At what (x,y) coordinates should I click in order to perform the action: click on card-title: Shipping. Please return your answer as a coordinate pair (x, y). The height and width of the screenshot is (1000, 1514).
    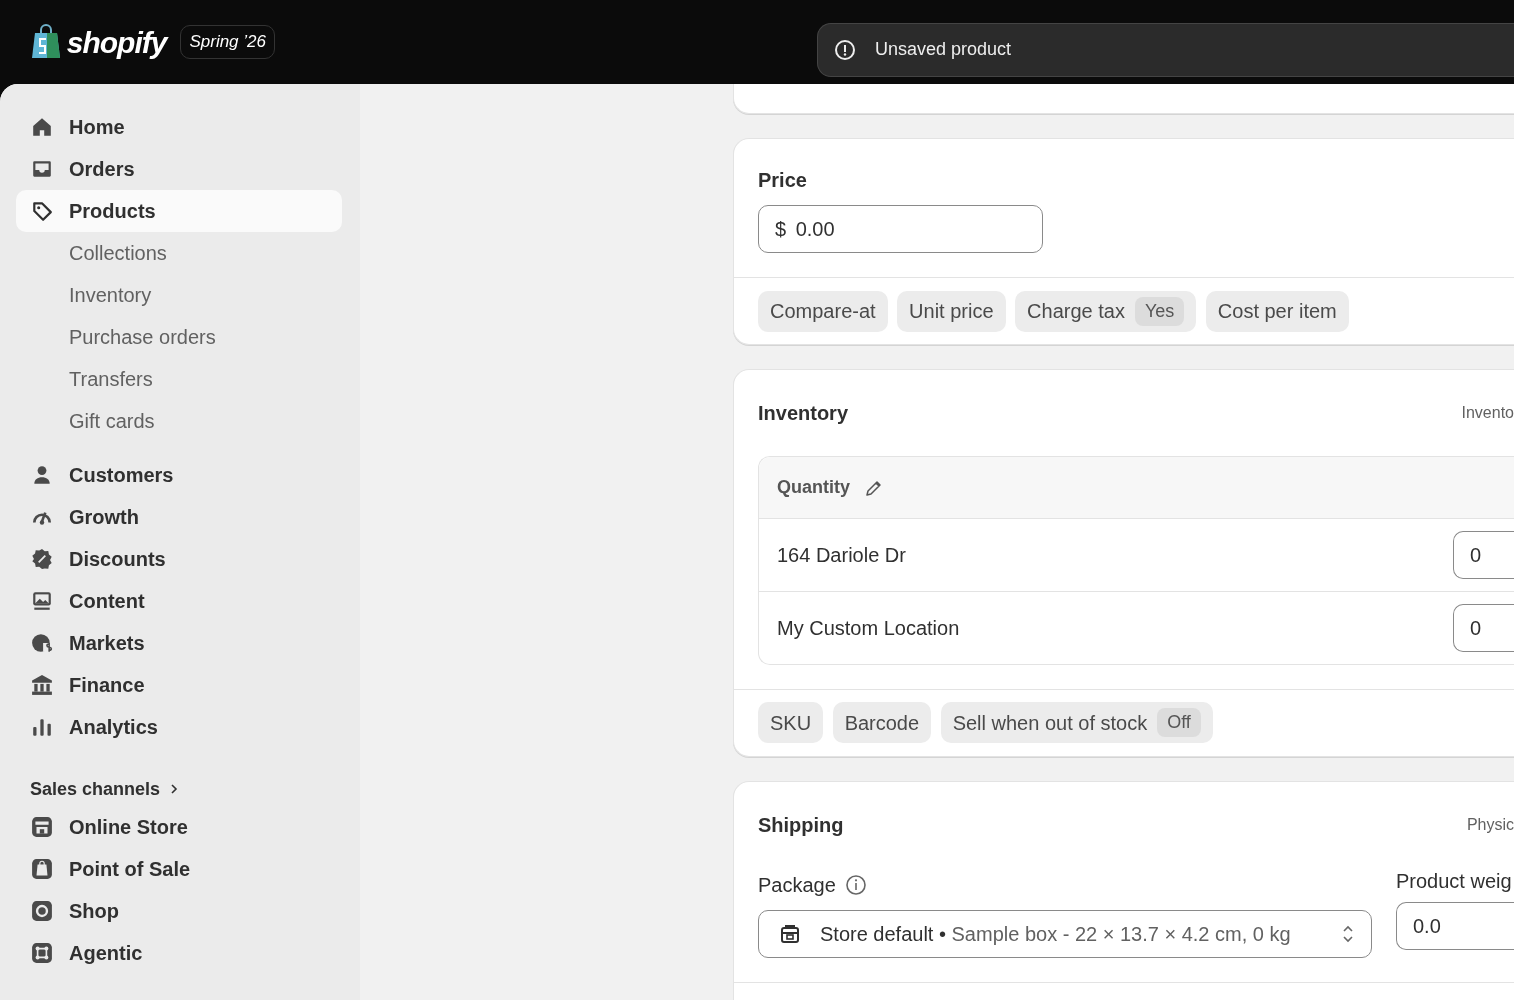
    Looking at the image, I should click on (801, 825).